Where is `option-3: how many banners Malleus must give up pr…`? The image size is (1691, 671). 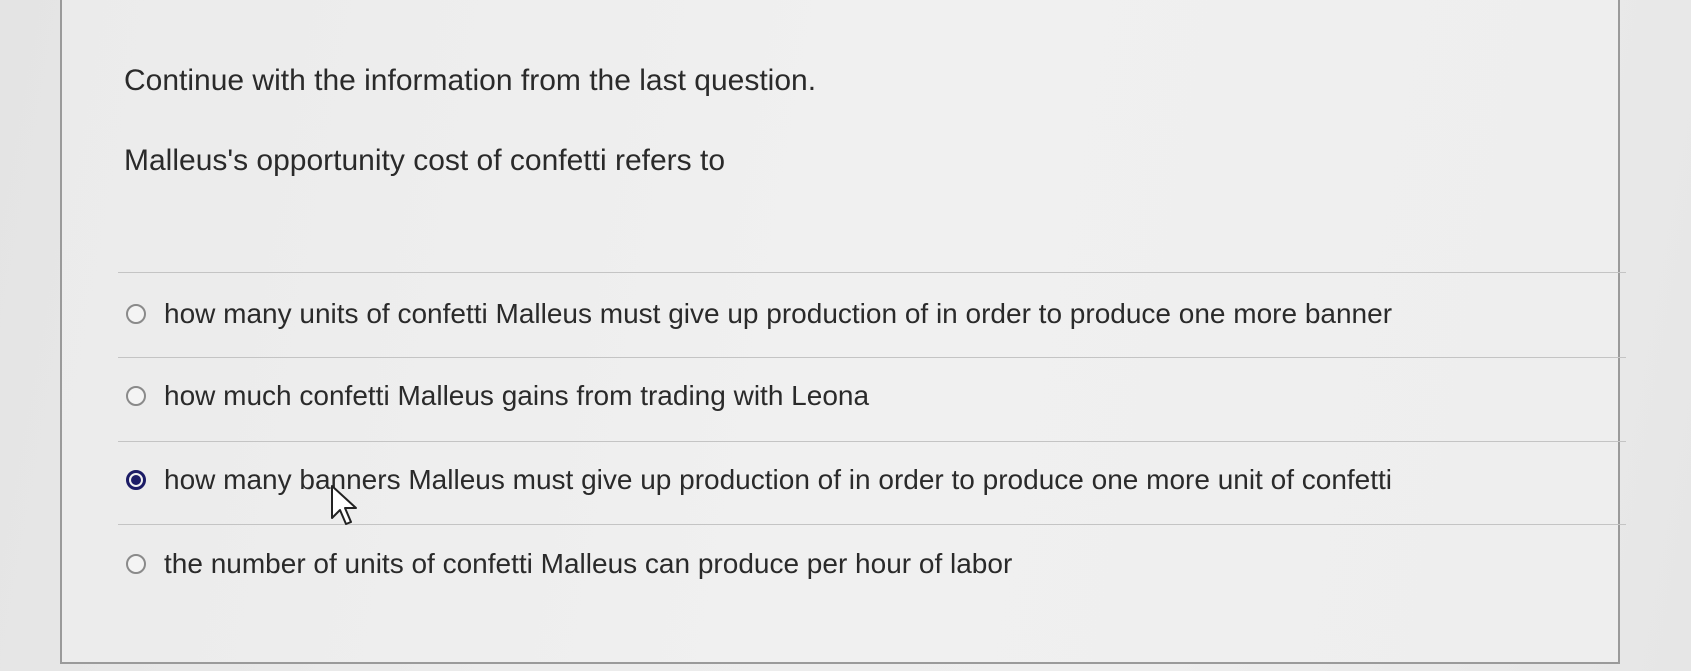 option-3: how many banners Malleus must give up pr… is located at coordinates (759, 480).